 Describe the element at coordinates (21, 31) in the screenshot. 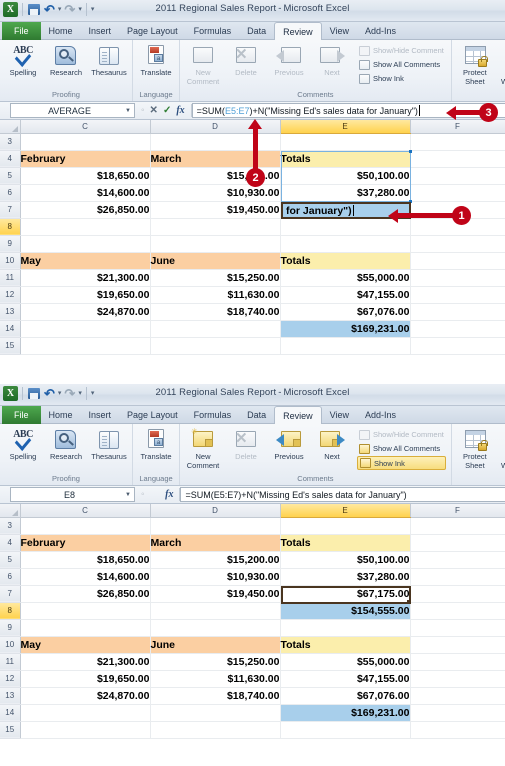

I see `tab-file: File` at that location.